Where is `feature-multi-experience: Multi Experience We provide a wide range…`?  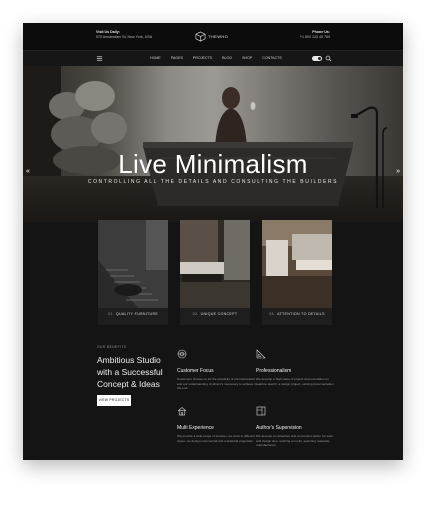 feature-multi-experience: Multi Experience We provide a wide range… is located at coordinates (217, 423).